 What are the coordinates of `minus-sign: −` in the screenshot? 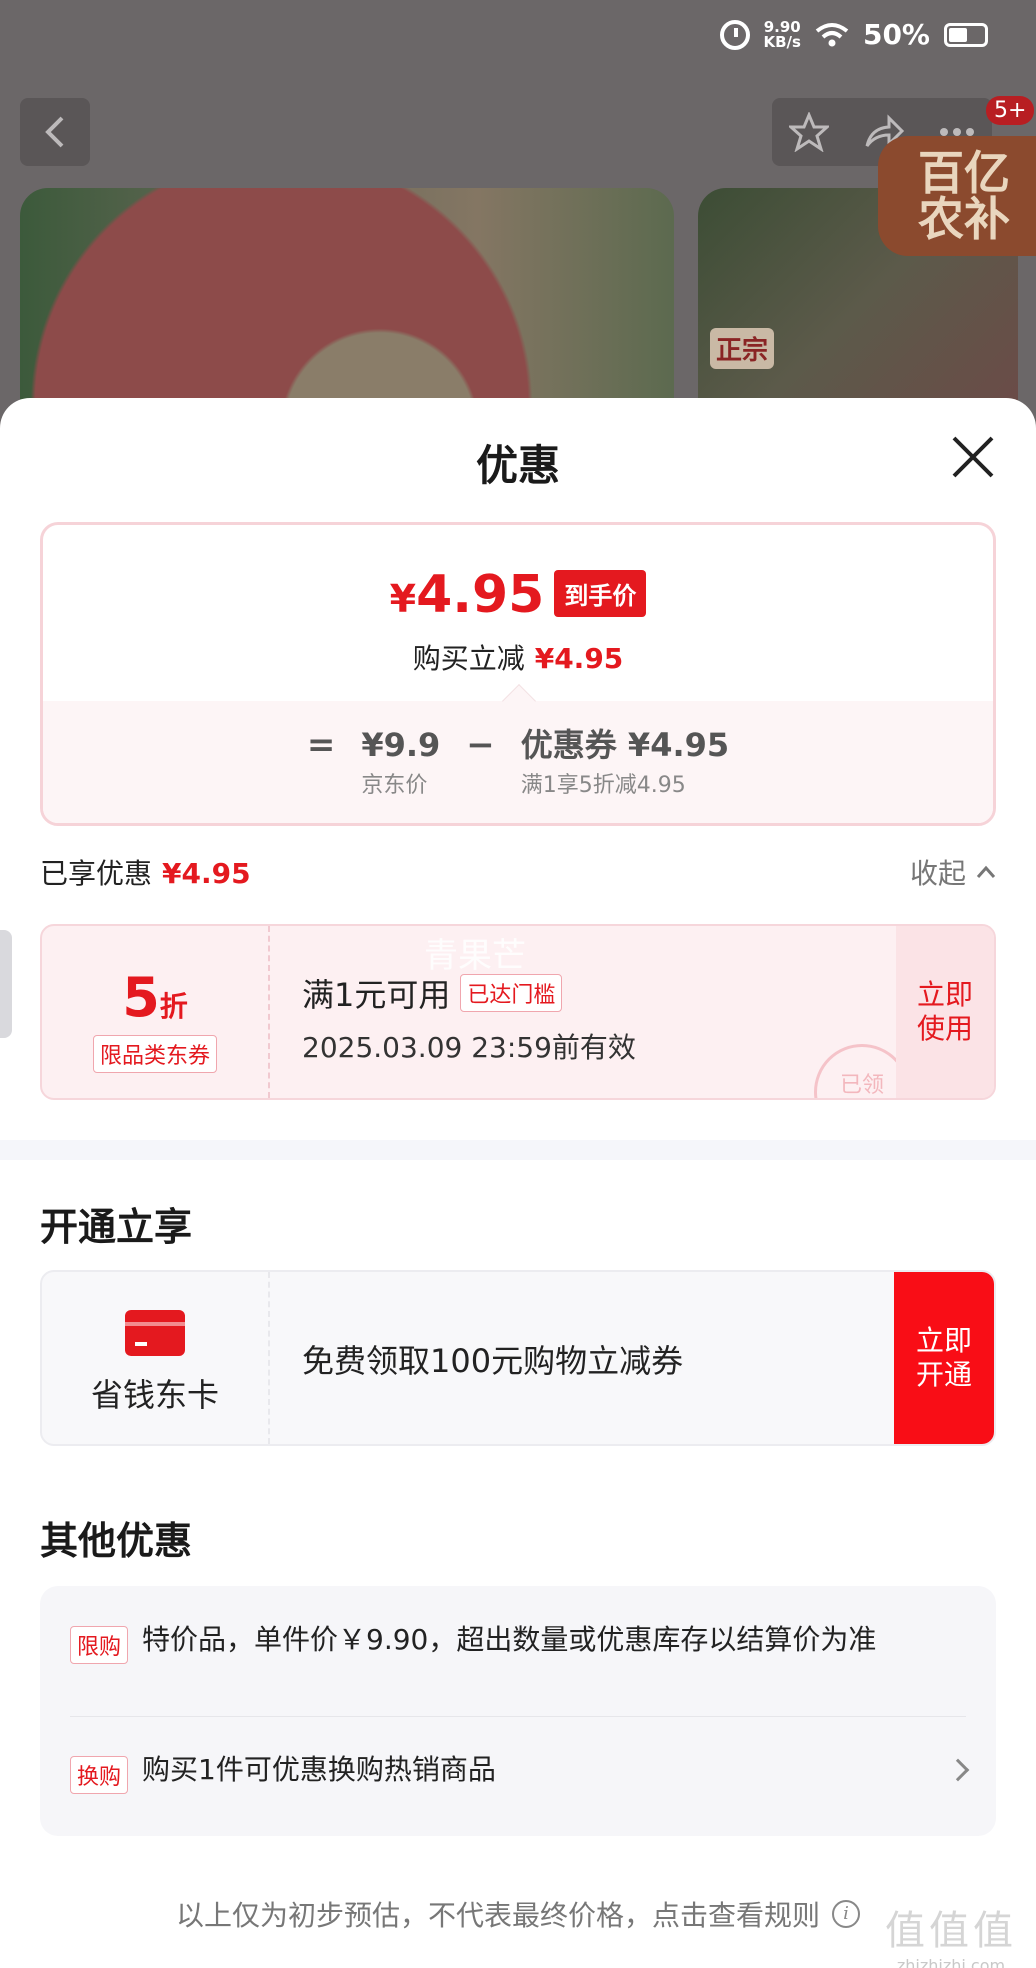 It's located at (480, 745).